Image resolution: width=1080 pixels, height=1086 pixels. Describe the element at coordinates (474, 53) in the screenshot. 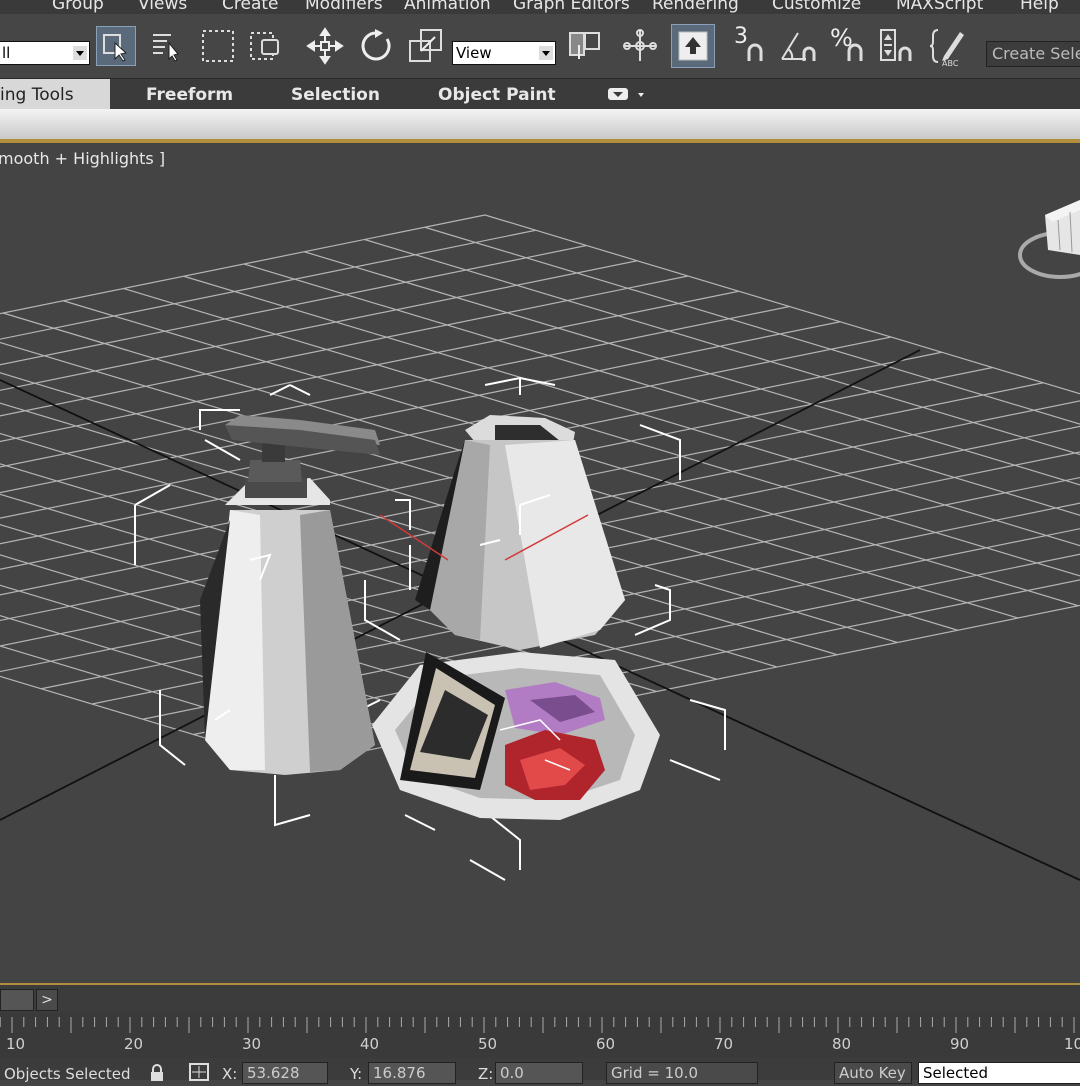

I see `reference-coordinate-value: View` at that location.